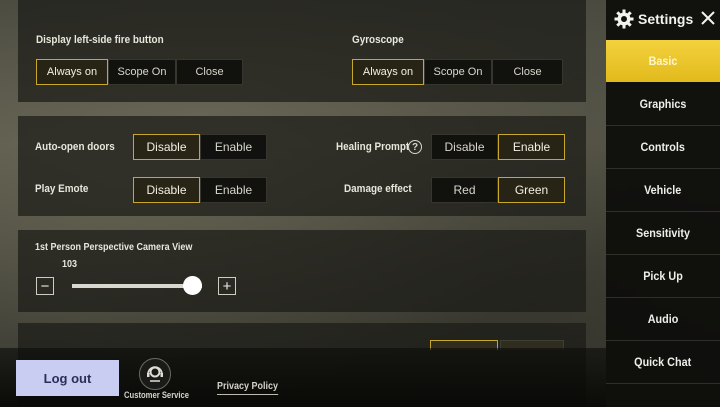 The height and width of the screenshot is (407, 720). What do you see at coordinates (72, 72) in the screenshot?
I see `fire-button-option-always-on: Always on` at bounding box center [72, 72].